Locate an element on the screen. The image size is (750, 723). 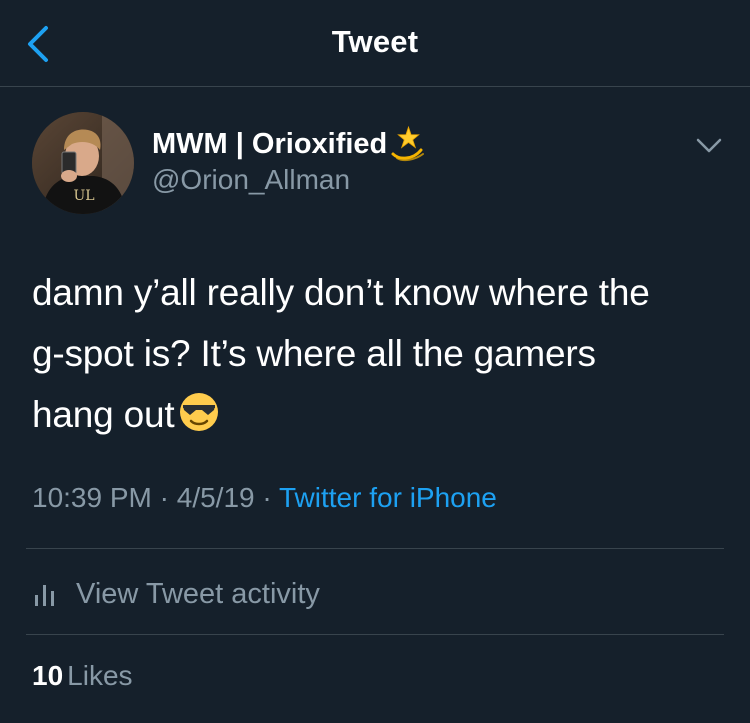
activity-label: View Tweet activity is located at coordinates (198, 593).